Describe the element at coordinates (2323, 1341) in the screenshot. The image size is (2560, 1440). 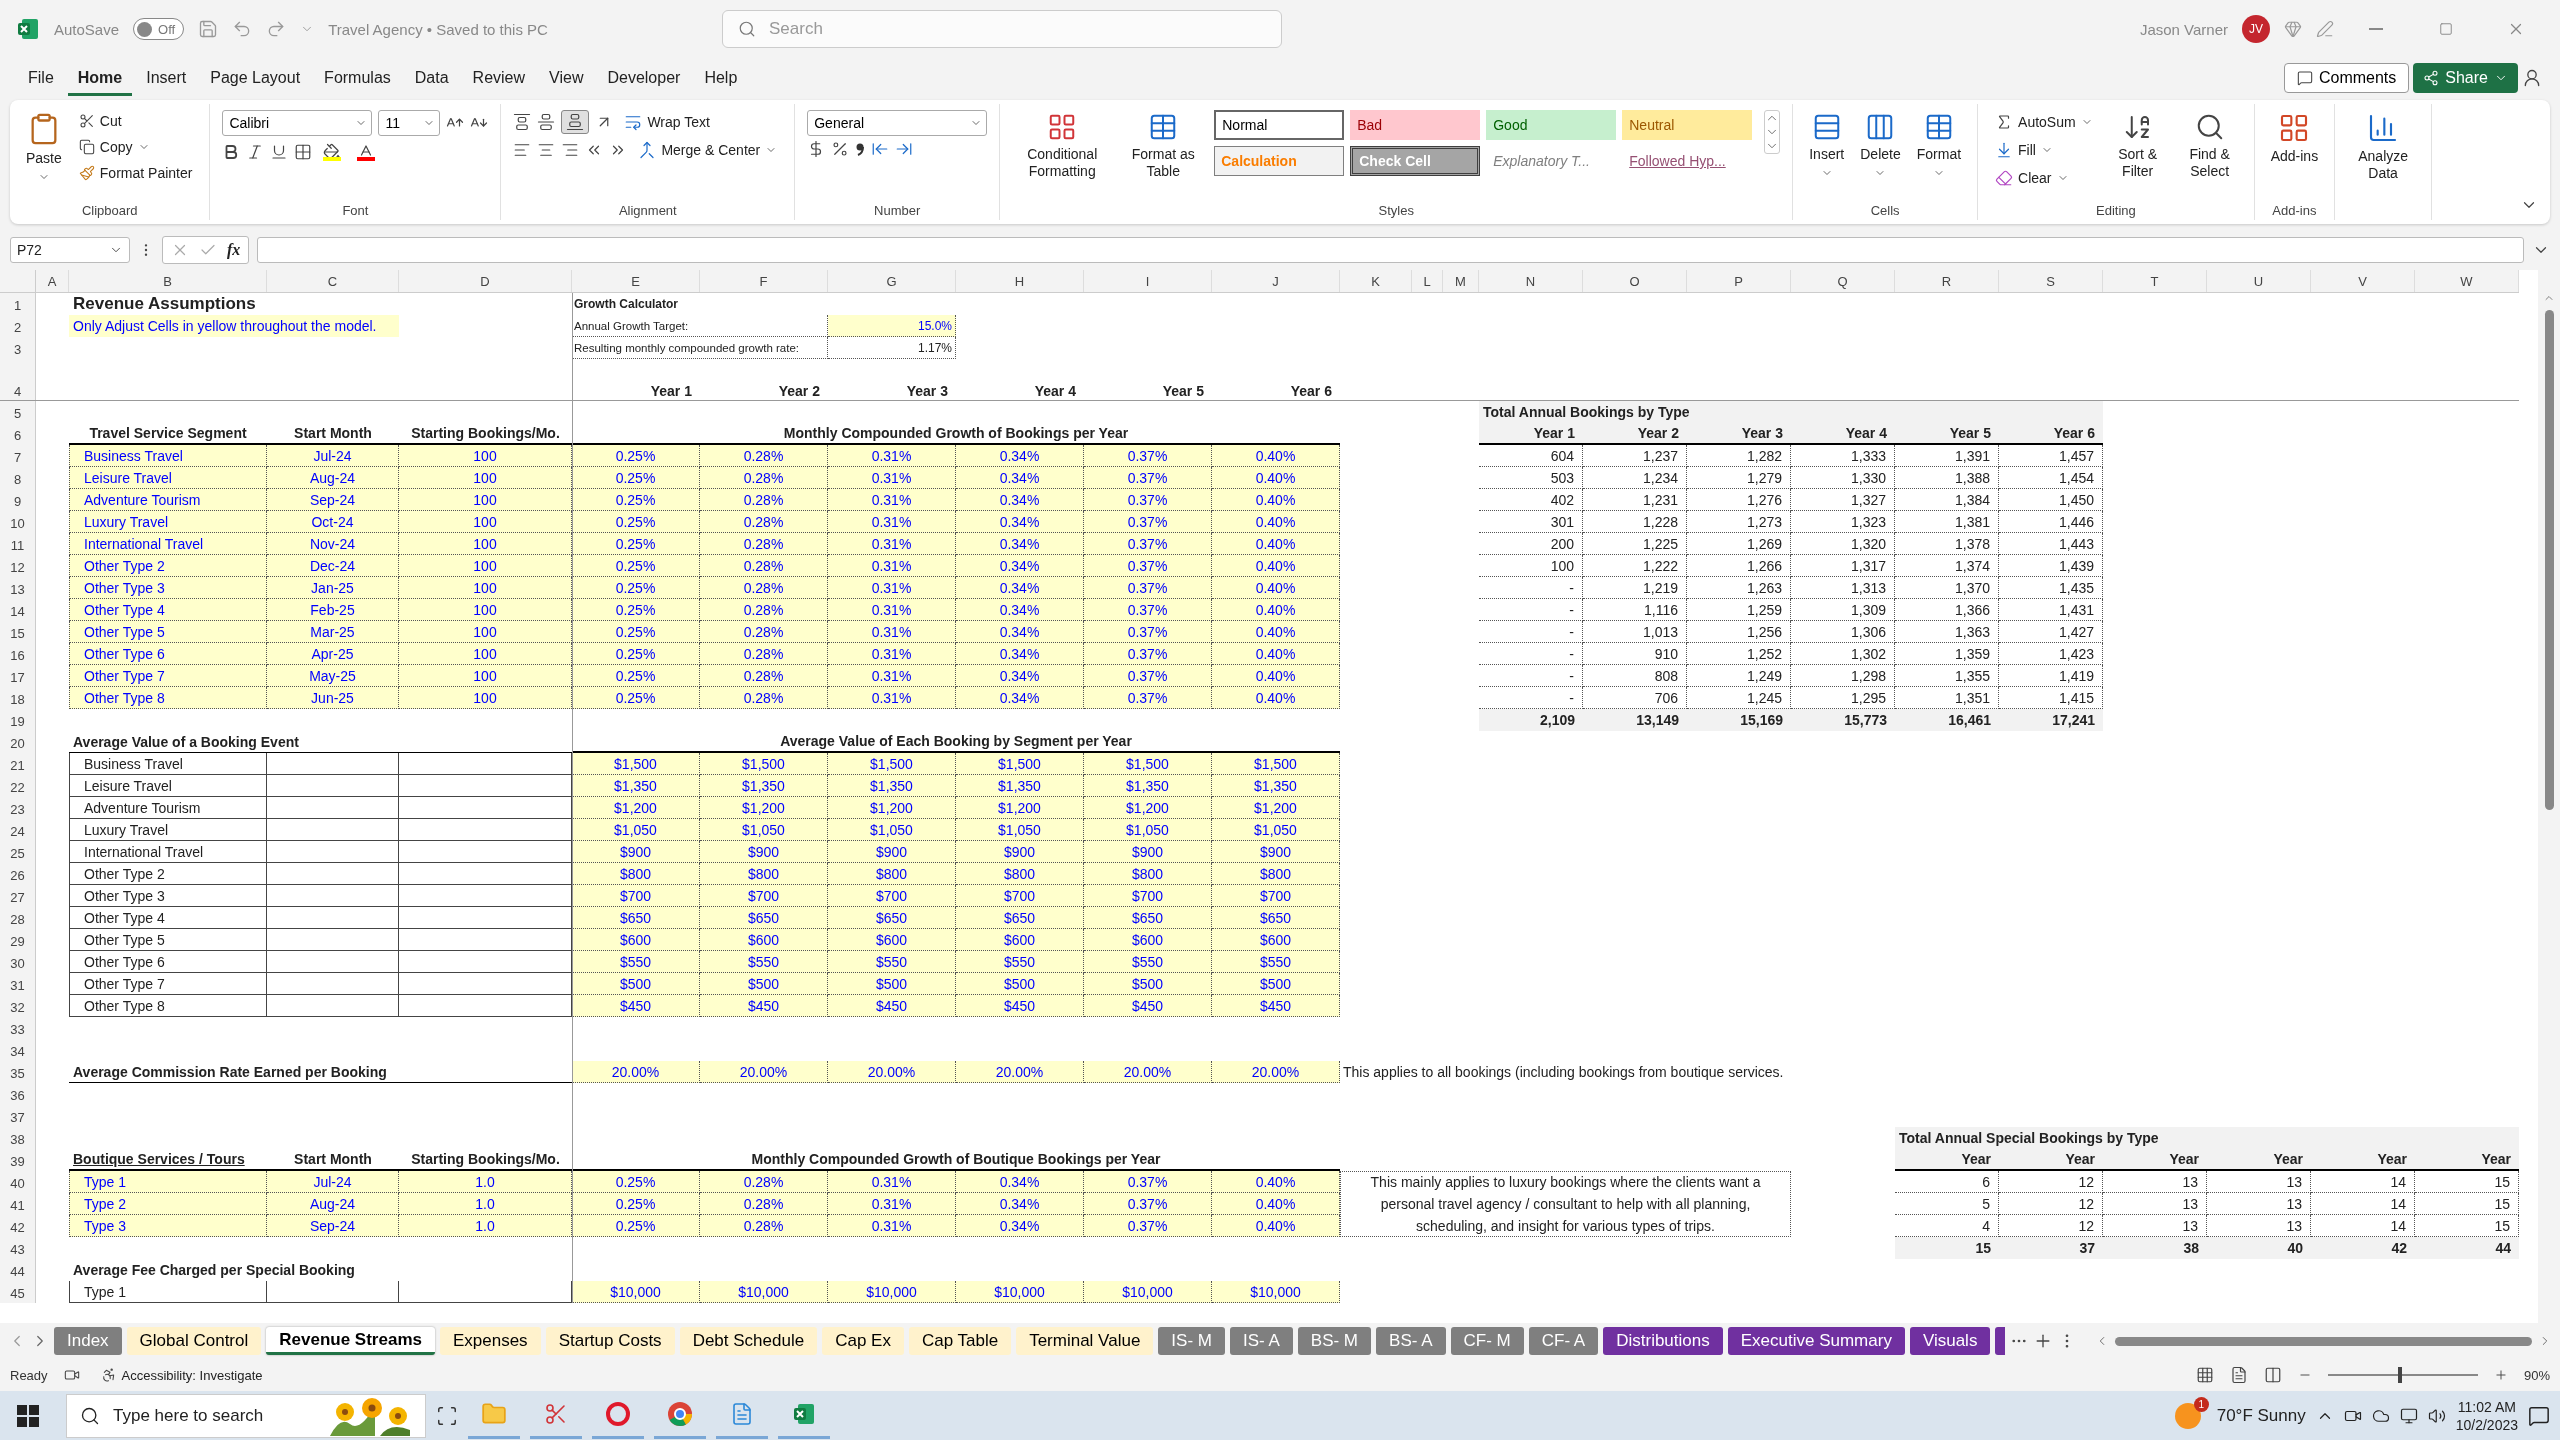
I see `scroll-thumb` at that location.